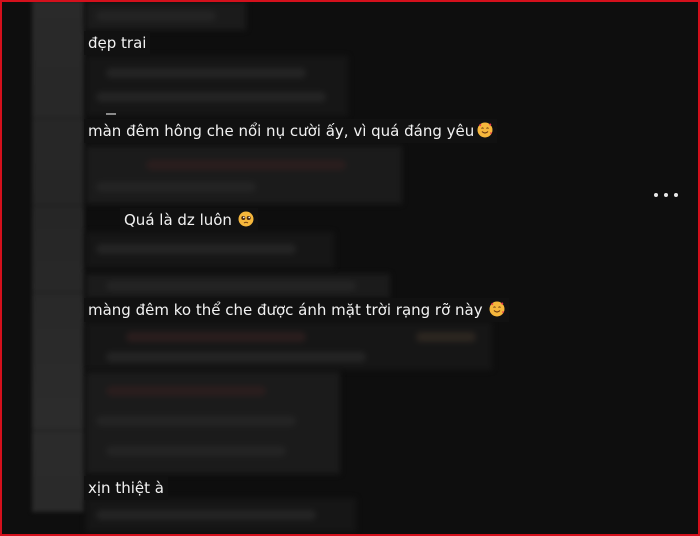  What do you see at coordinates (246, 219) in the screenshot?
I see `pleading-face-icon` at bounding box center [246, 219].